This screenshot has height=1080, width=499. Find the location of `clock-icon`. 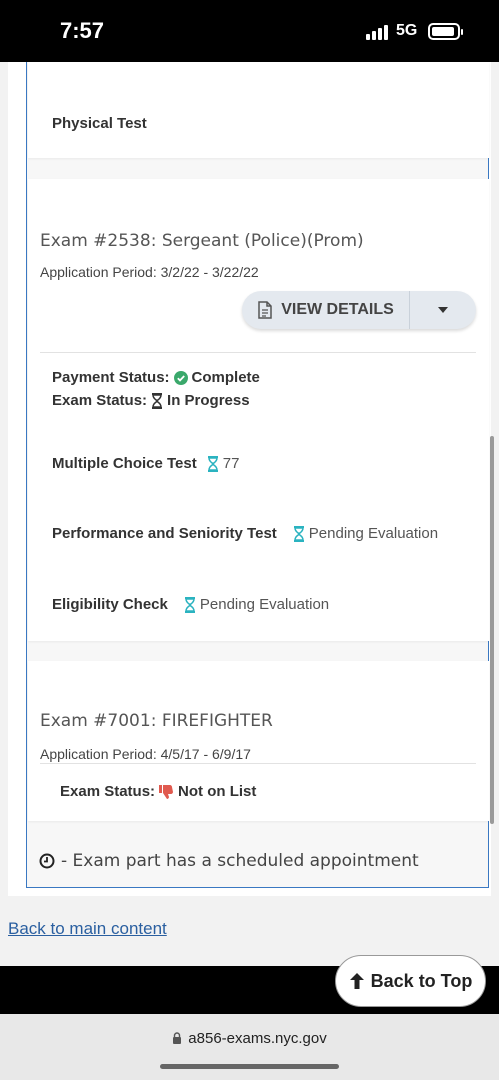

clock-icon is located at coordinates (47, 861).